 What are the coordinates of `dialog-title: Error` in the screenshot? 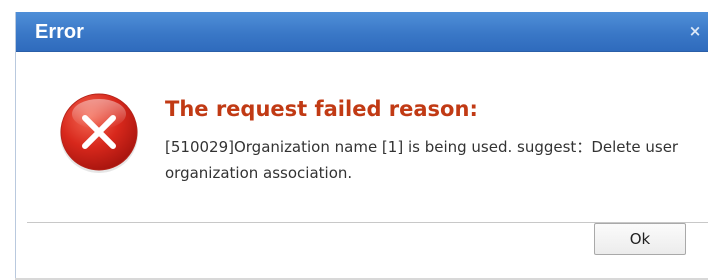 It's located at (59, 32).